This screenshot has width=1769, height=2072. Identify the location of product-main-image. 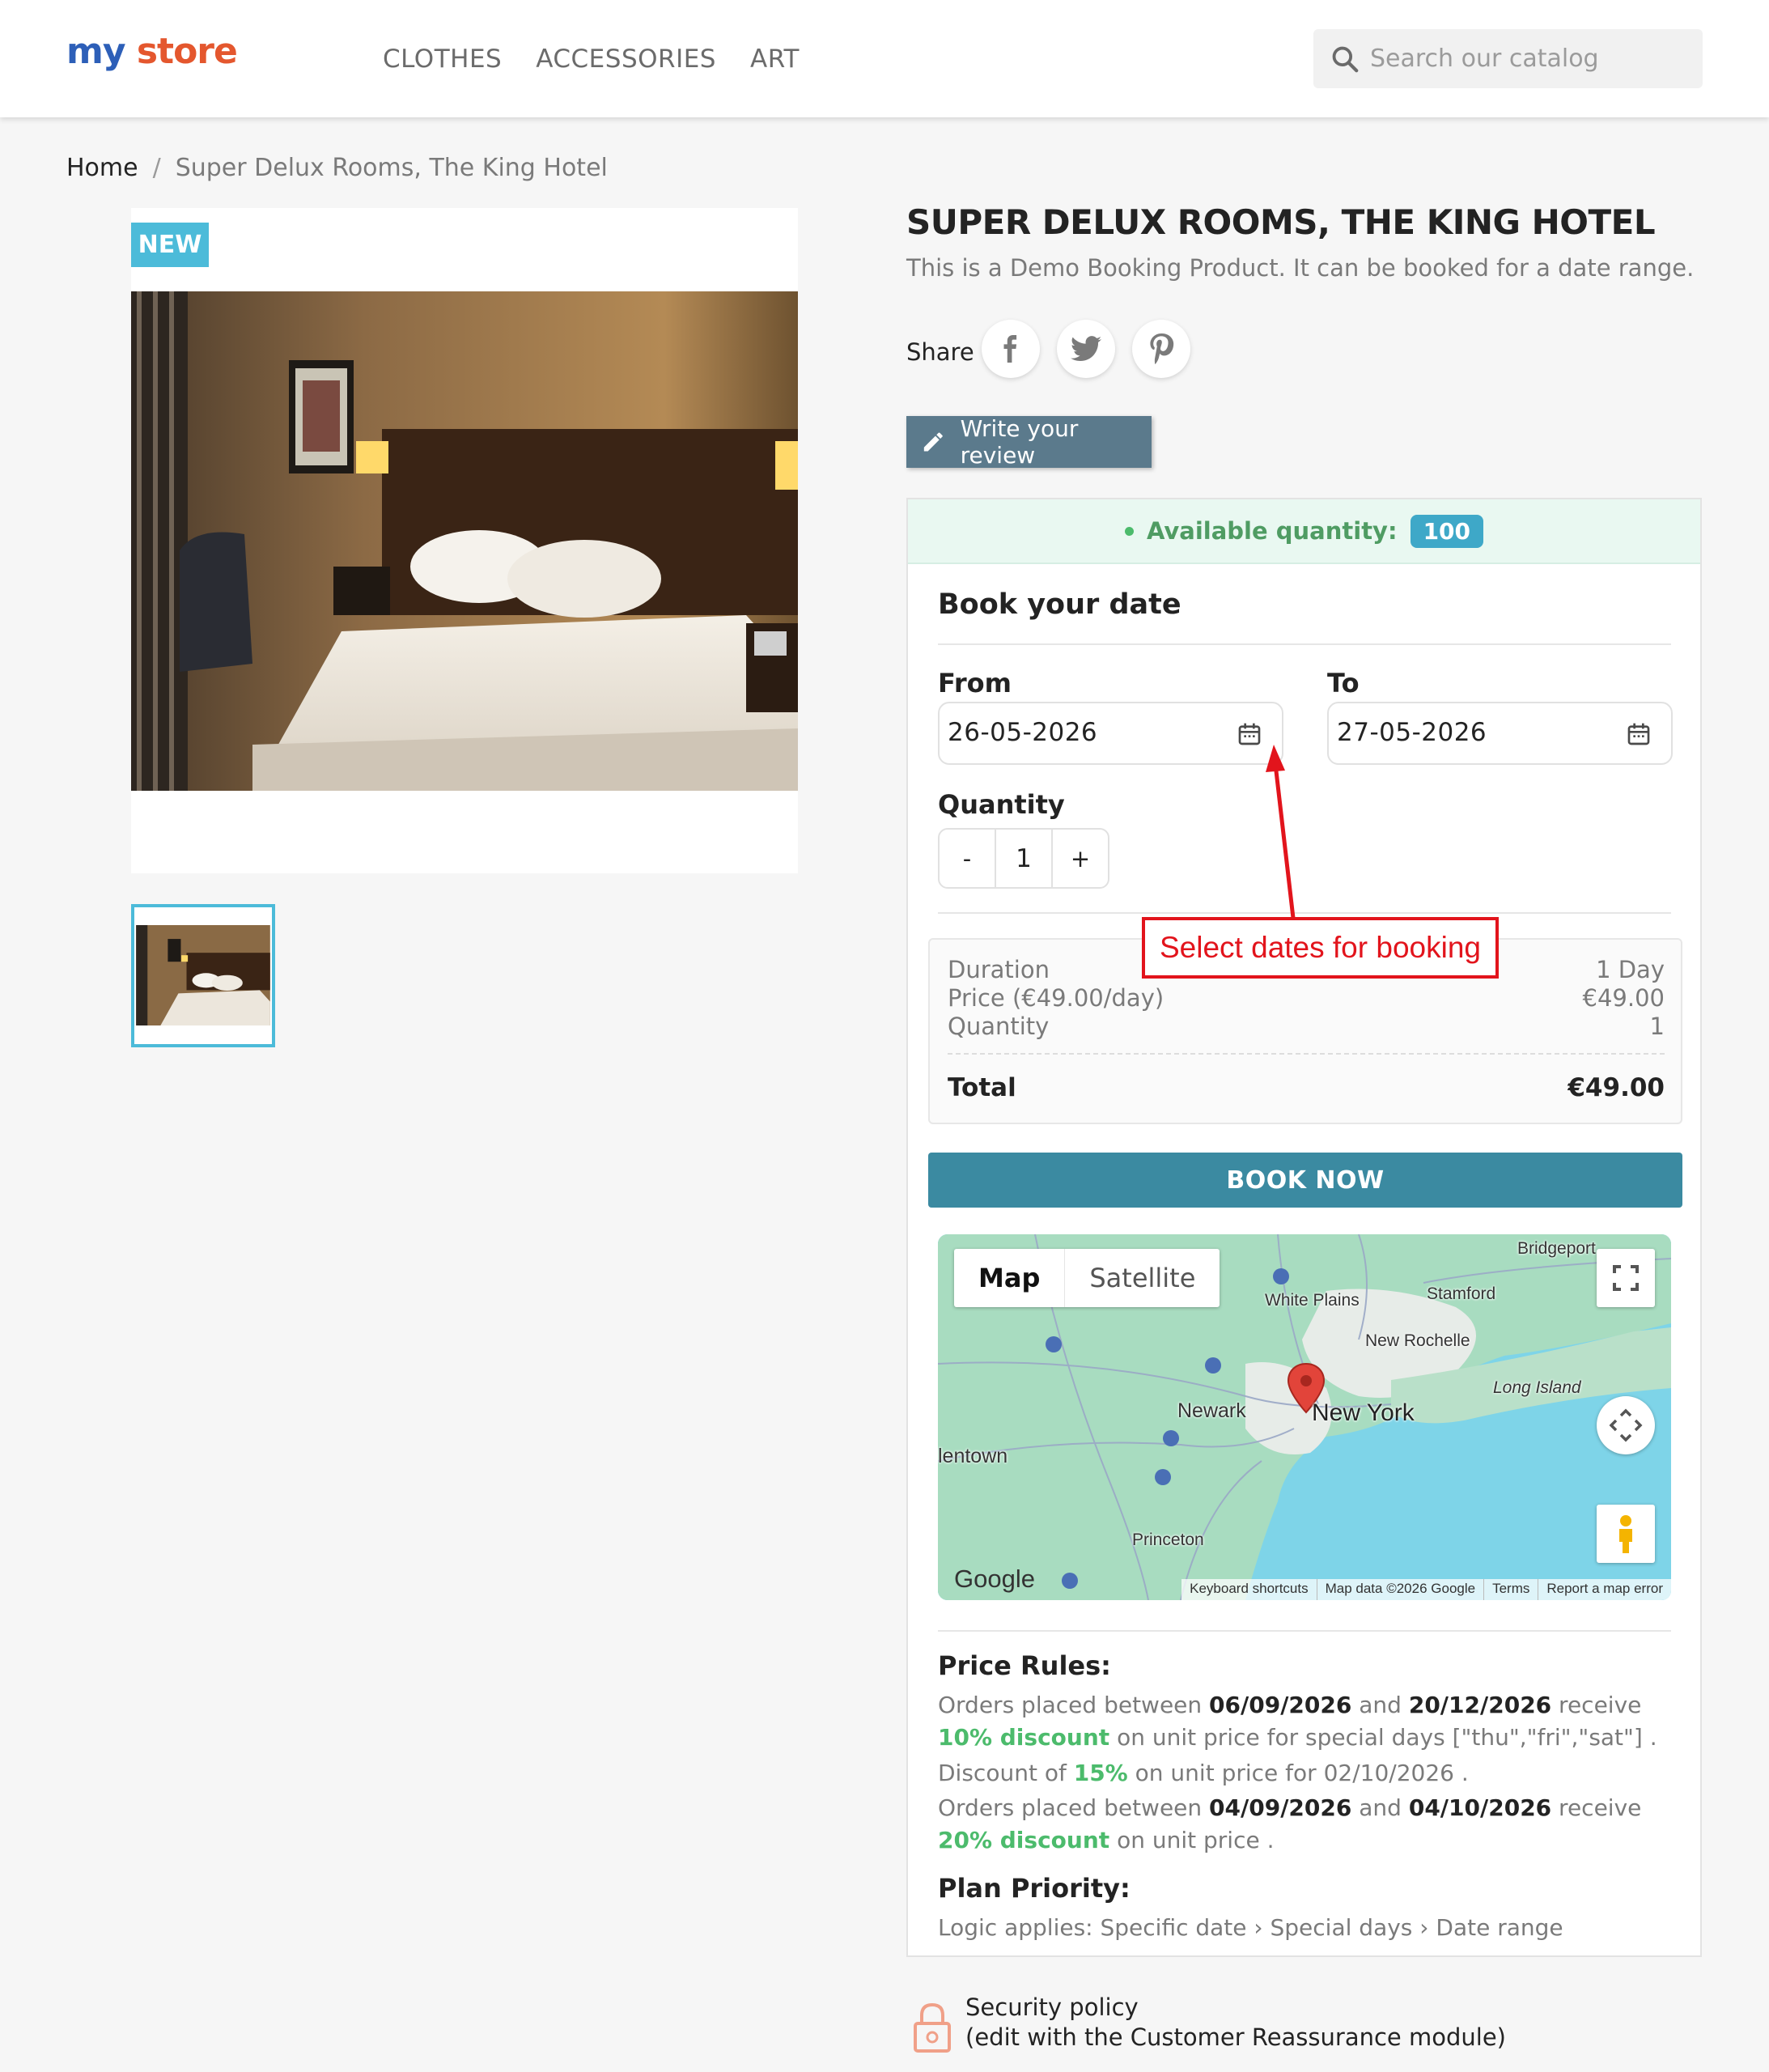
(465, 541).